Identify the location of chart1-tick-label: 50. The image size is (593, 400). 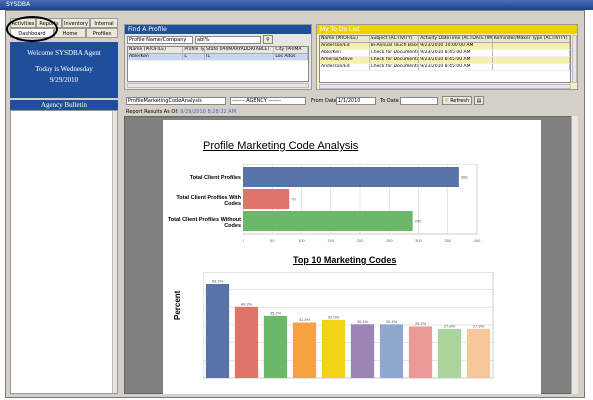
(272, 240).